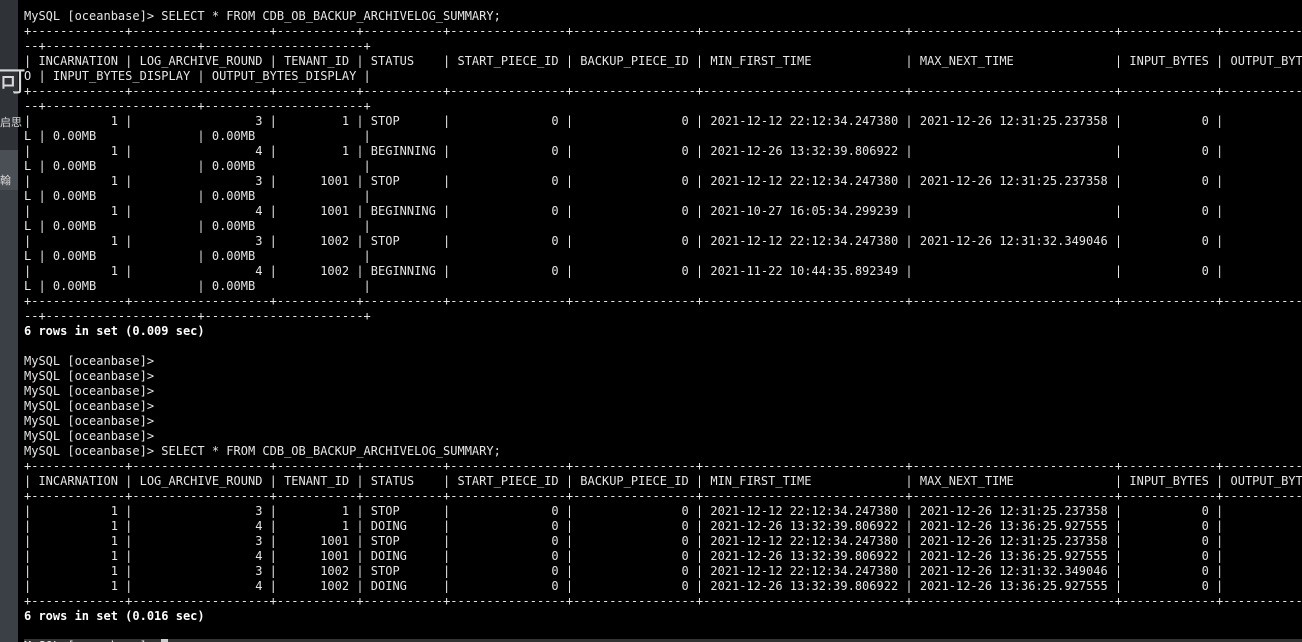 The image size is (1302, 642). Describe the element at coordinates (13, 321) in the screenshot. I see `background-window-edge: 可 启思 翰` at that location.